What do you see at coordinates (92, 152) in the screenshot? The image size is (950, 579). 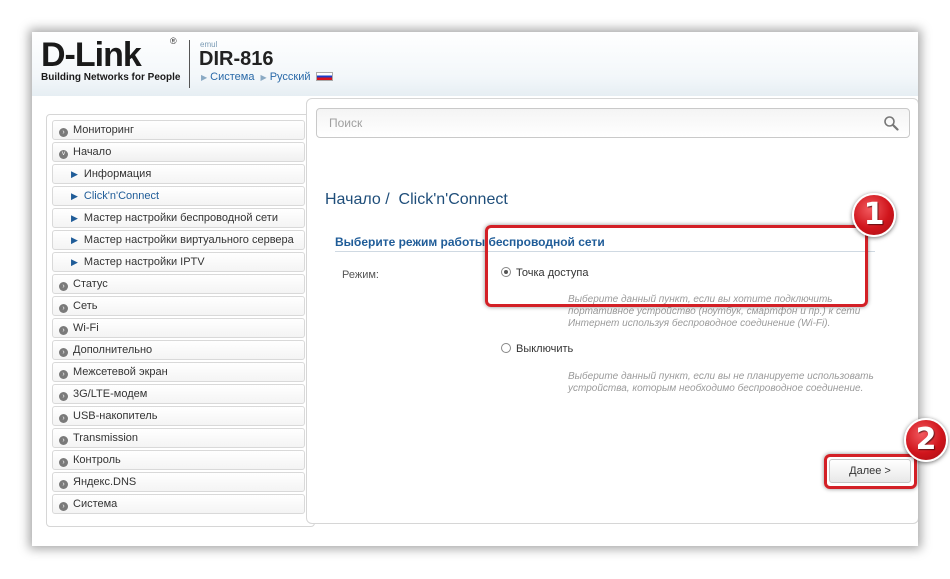 I see `sidebar-item-label: Начало` at bounding box center [92, 152].